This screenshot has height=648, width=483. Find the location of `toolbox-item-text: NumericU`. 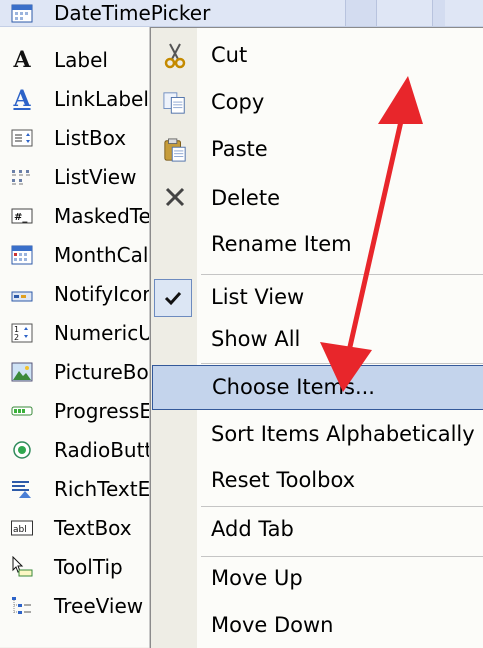

toolbox-item-text: NumericU is located at coordinates (103, 332).